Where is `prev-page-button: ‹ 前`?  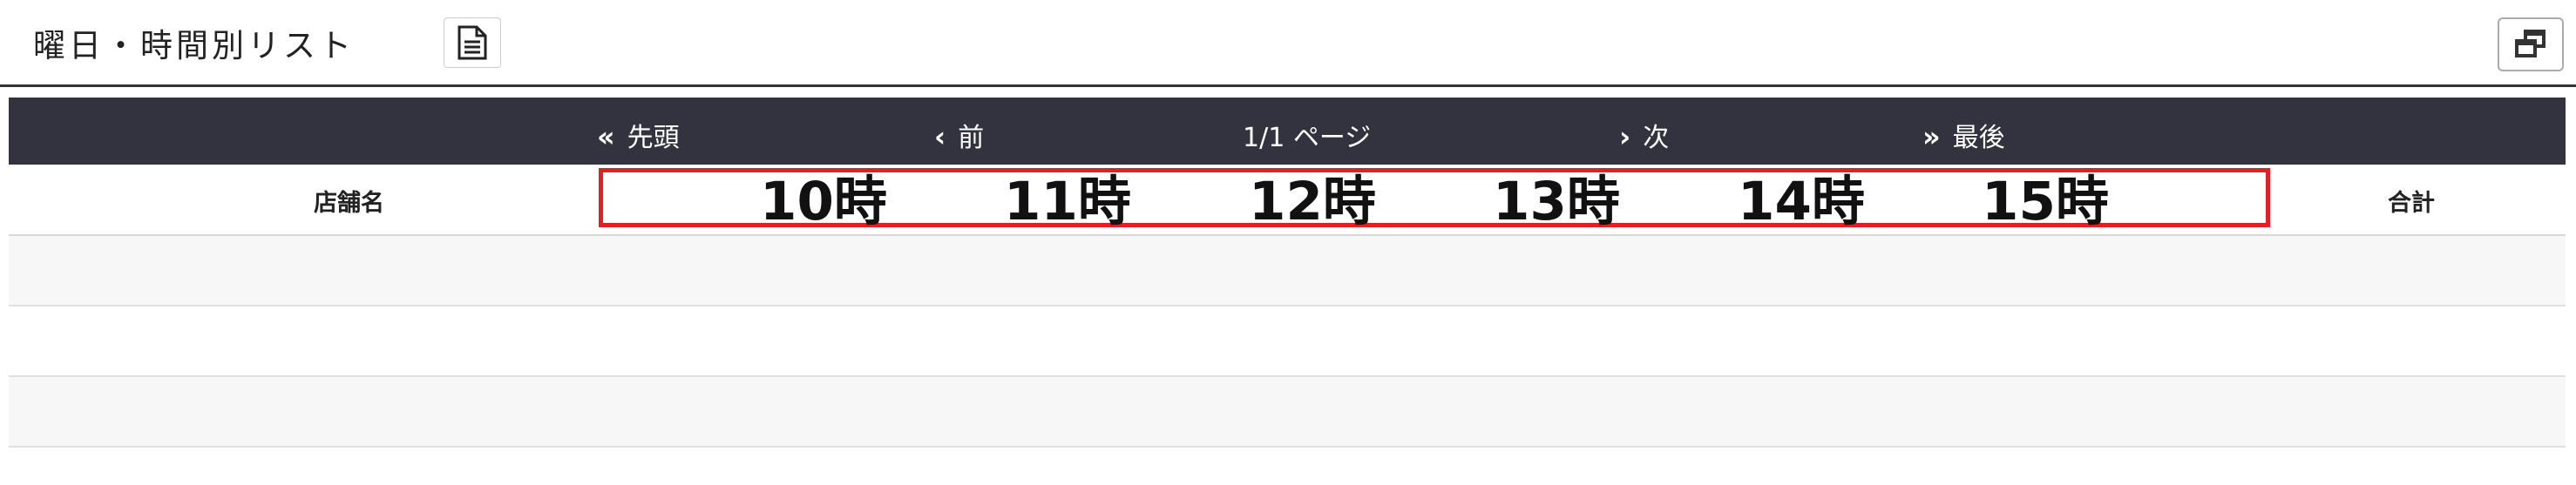
prev-page-button: ‹ 前 is located at coordinates (959, 135).